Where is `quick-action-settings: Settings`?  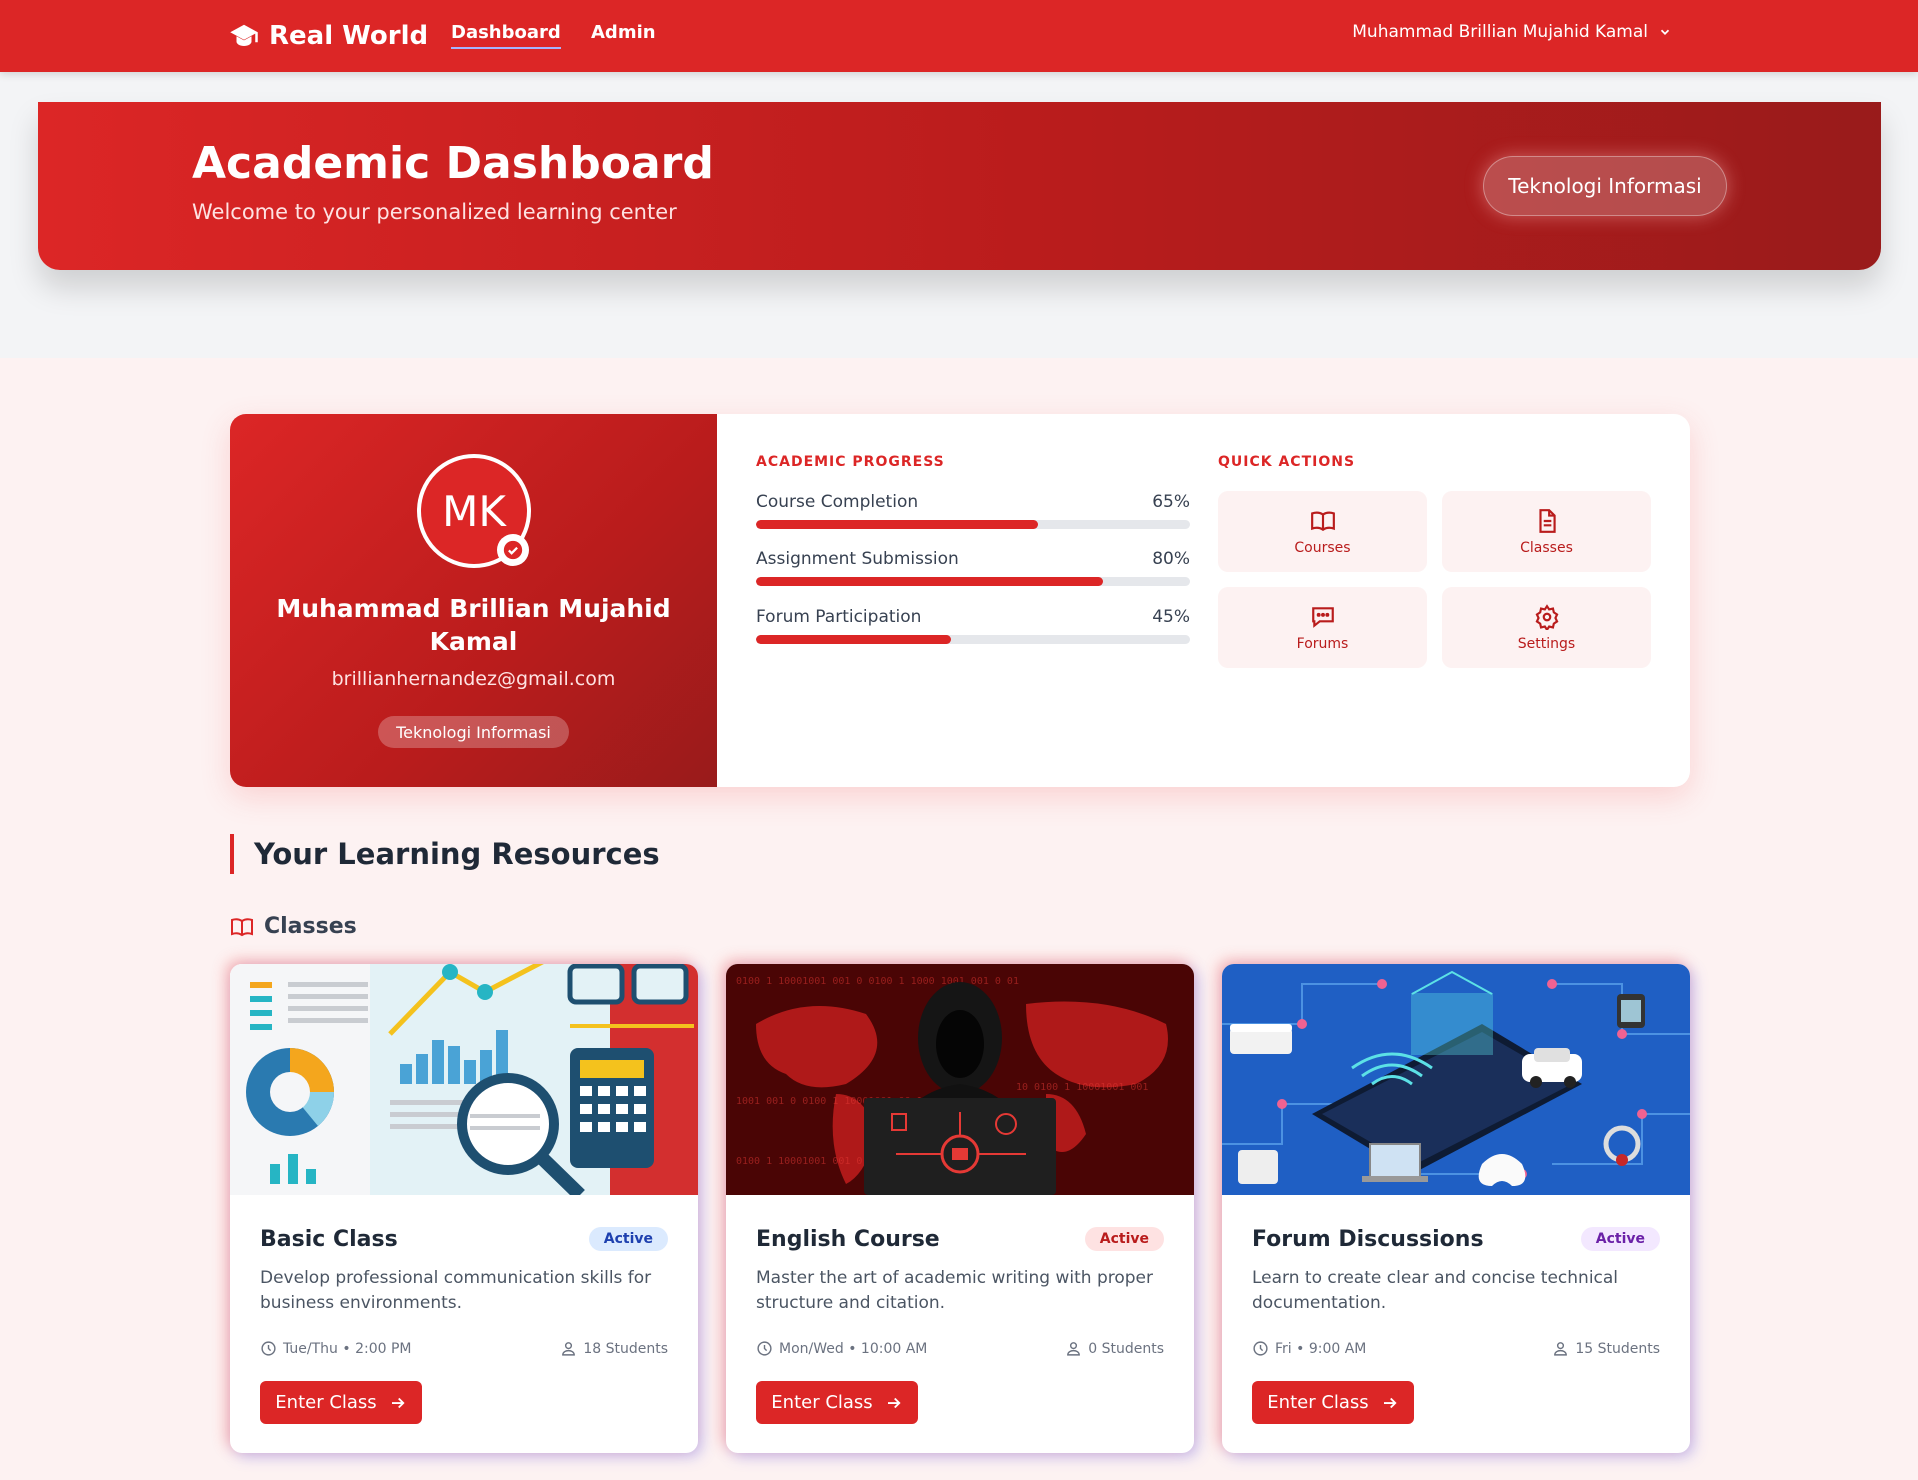
quick-action-settings: Settings is located at coordinates (1546, 627).